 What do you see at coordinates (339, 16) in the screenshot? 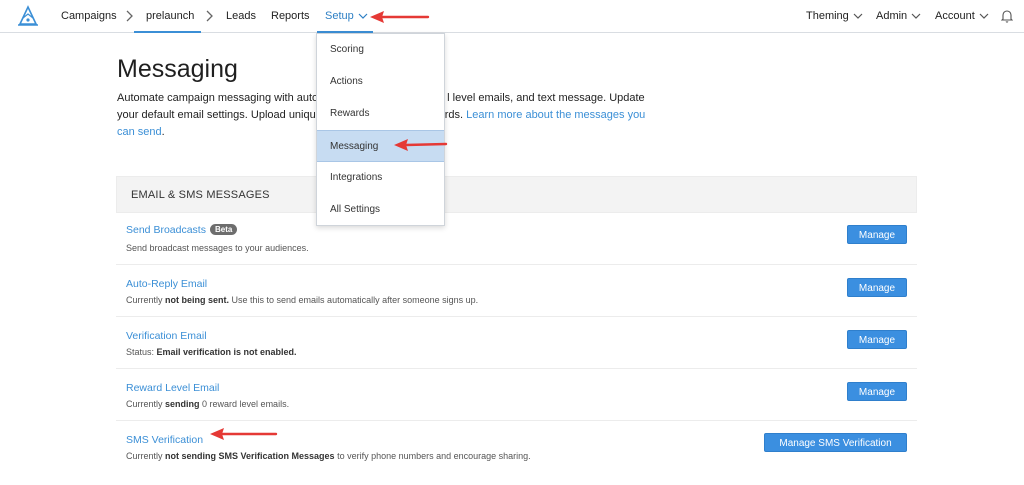
I see `nav-setup-label: Setup` at bounding box center [339, 16].